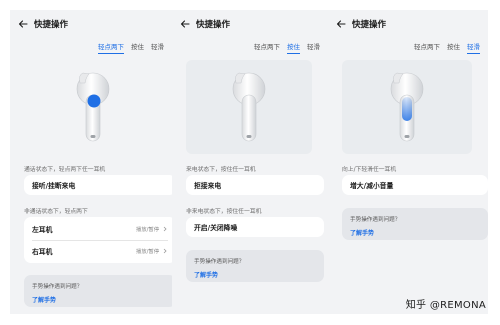 The width and height of the screenshot is (500, 325). What do you see at coordinates (42, 252) in the screenshot?
I see `row-label: 右耳机` at bounding box center [42, 252].